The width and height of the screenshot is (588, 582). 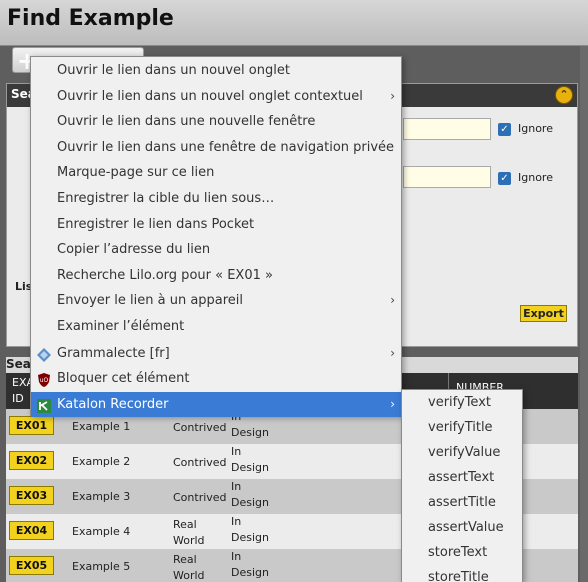 What do you see at coordinates (543, 313) in the screenshot?
I see `export-button: Export` at bounding box center [543, 313].